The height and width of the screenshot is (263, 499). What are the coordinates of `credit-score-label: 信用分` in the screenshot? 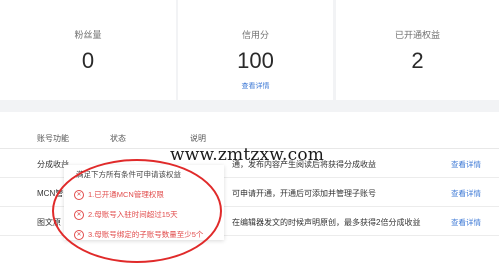 It's located at (255, 35).